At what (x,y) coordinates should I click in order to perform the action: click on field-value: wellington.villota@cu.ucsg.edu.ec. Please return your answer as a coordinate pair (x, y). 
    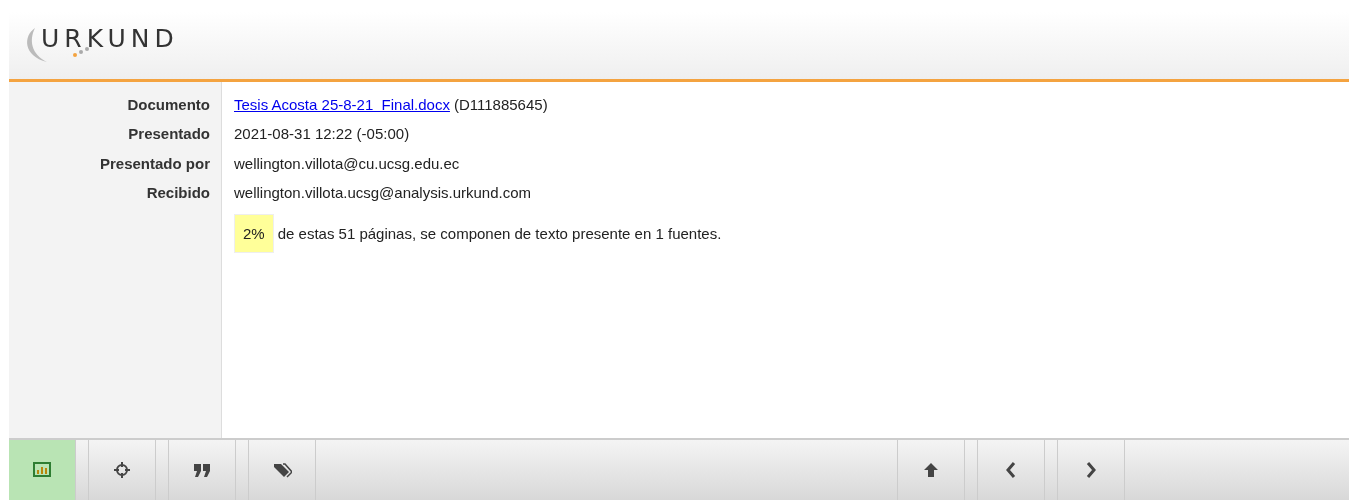
    Looking at the image, I should click on (347, 163).